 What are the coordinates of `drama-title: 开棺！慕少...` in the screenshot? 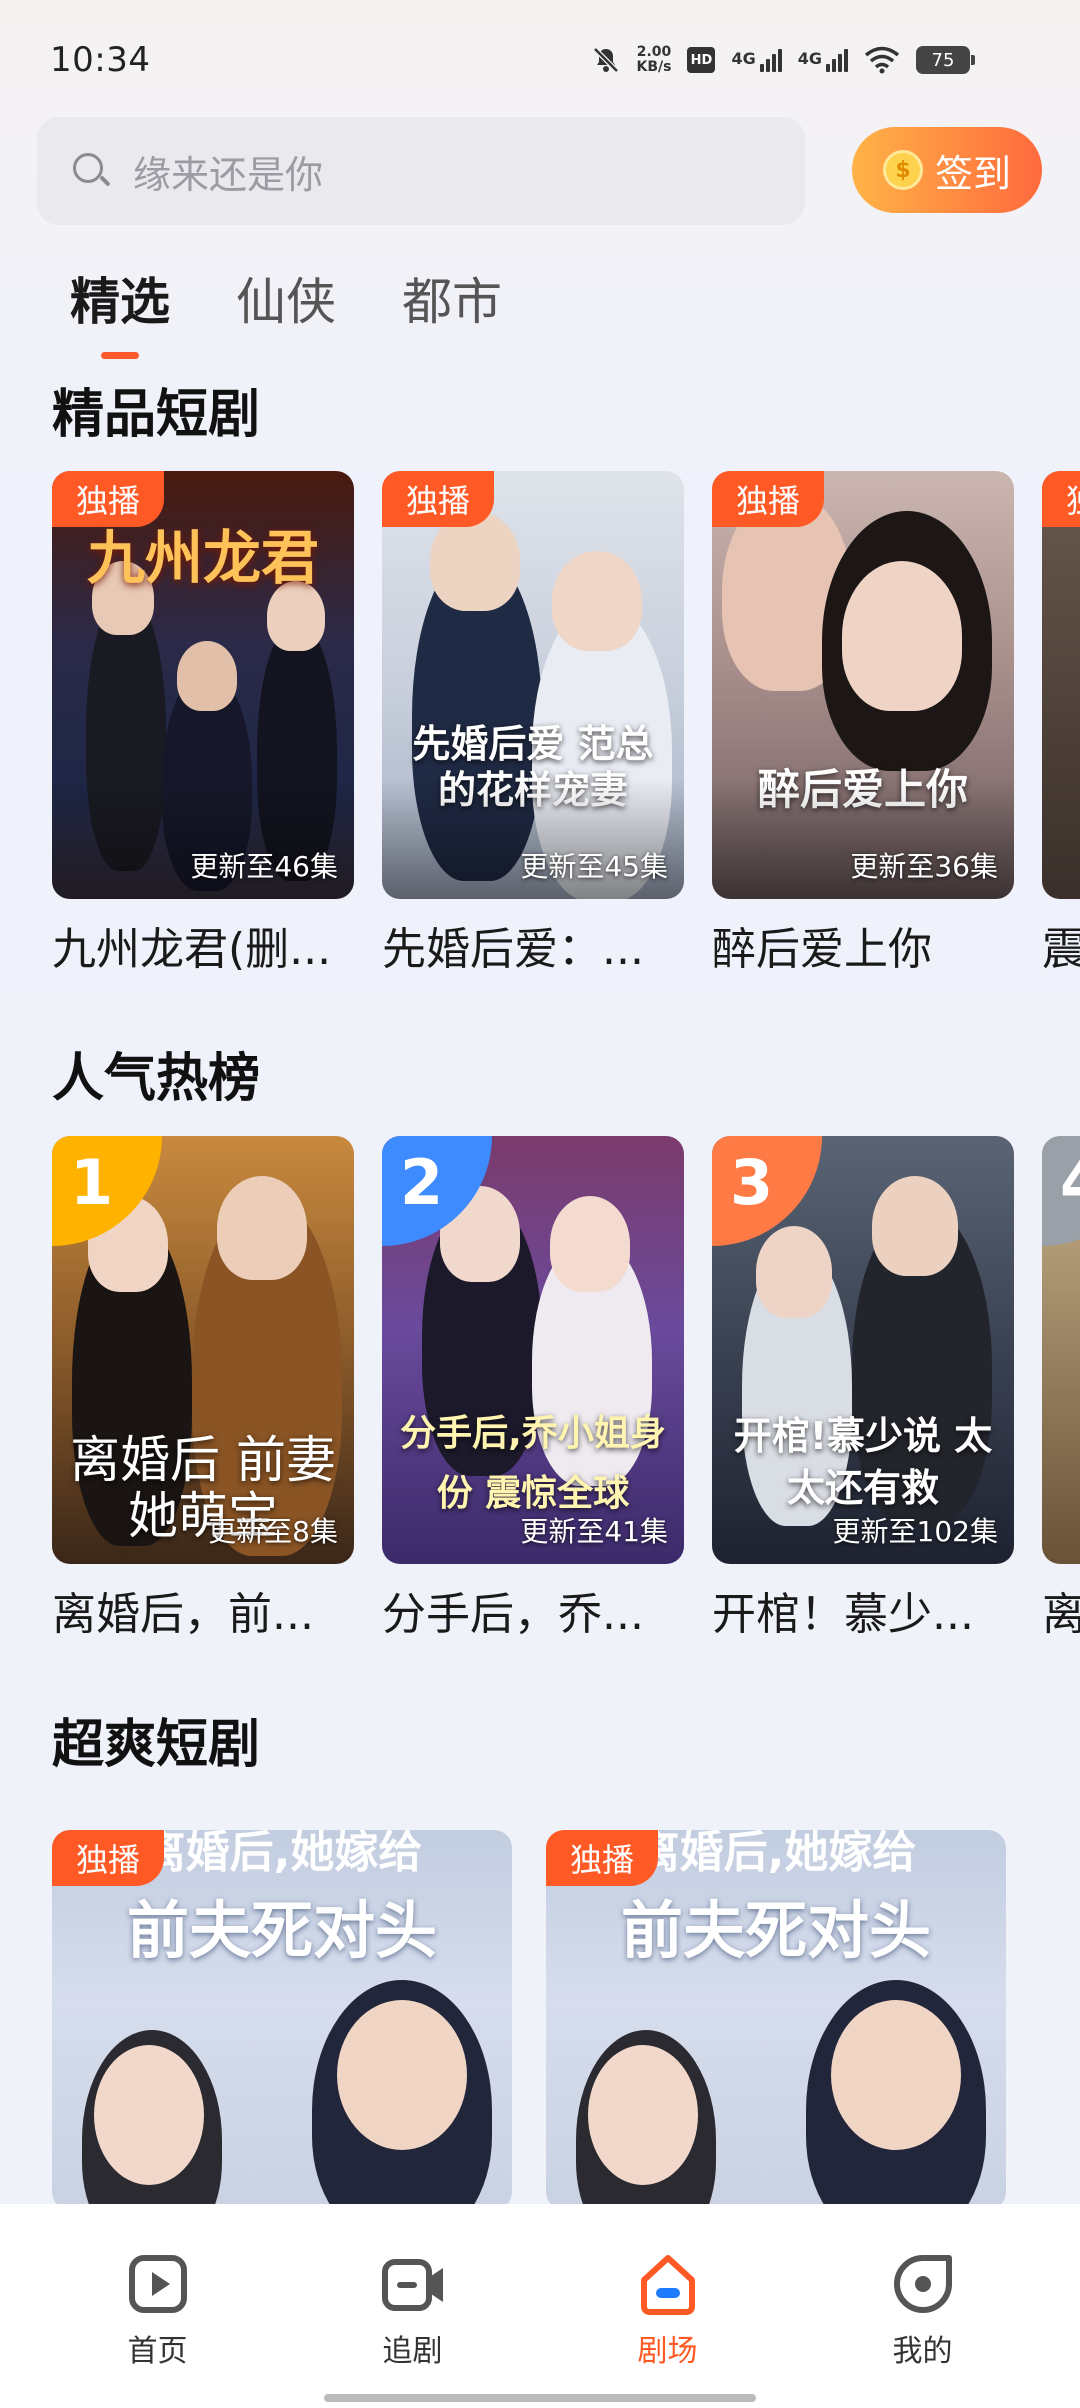 It's located at (843, 1614).